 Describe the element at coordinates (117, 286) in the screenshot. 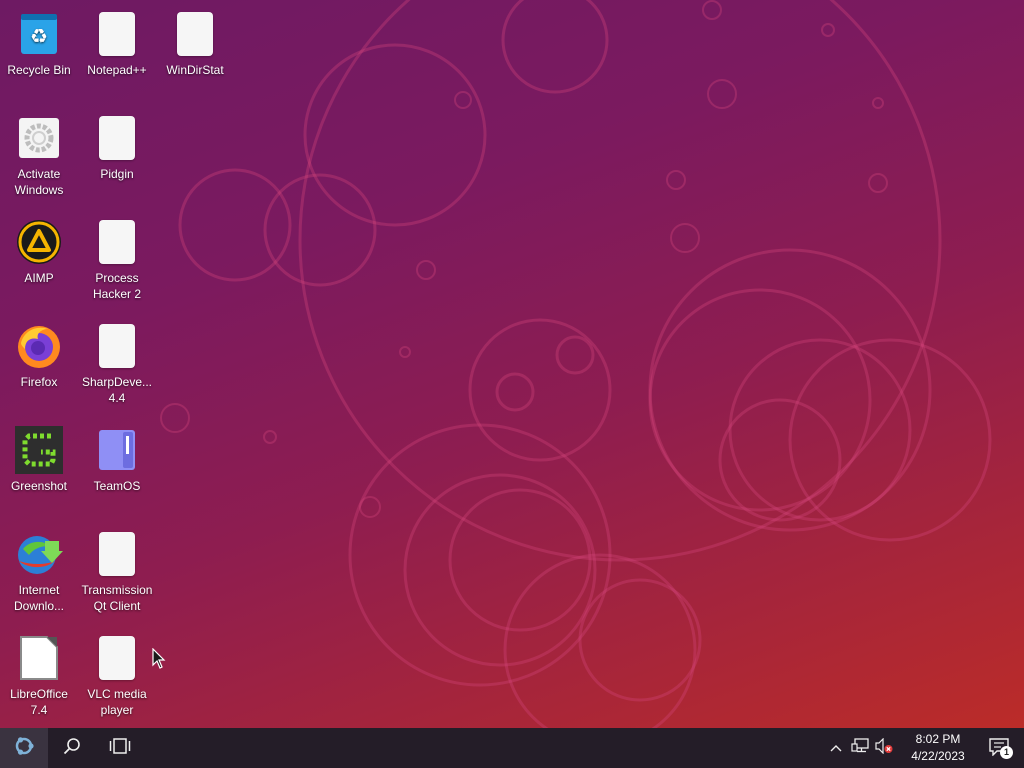

I see `desktop-icon-label: Process Hacker 2` at that location.